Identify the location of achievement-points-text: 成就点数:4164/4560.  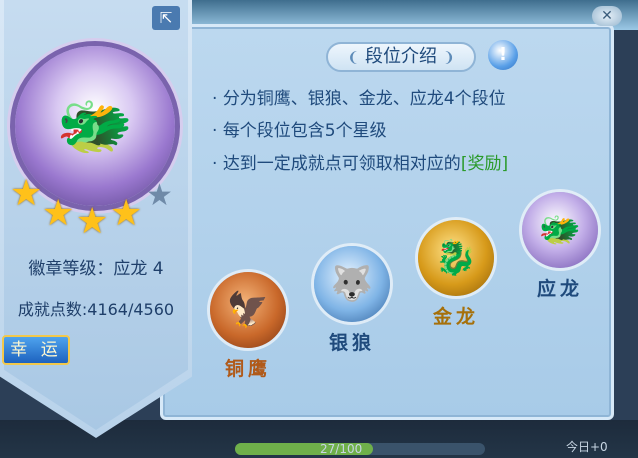
(96, 309).